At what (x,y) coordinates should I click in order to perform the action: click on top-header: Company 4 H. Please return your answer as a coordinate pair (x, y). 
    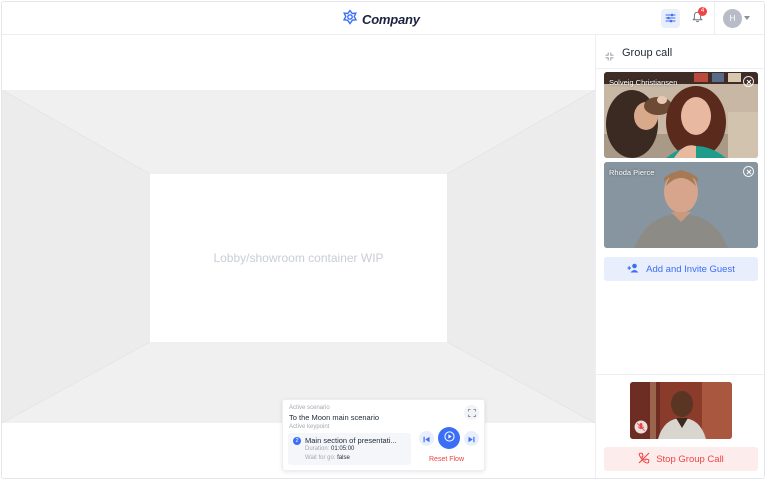
    Looking at the image, I should click on (383, 18).